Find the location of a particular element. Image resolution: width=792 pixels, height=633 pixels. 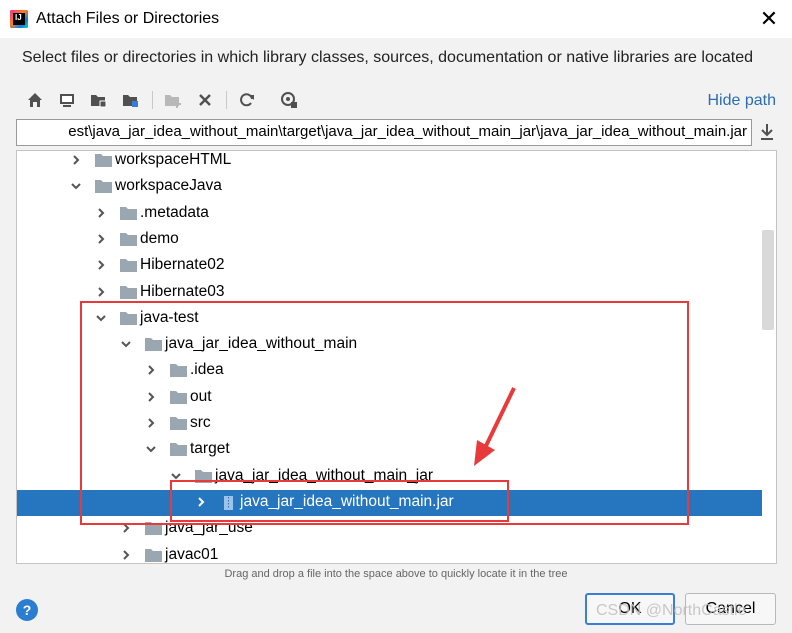

tree-row-label: workspaceJava is located at coordinates (168, 186).